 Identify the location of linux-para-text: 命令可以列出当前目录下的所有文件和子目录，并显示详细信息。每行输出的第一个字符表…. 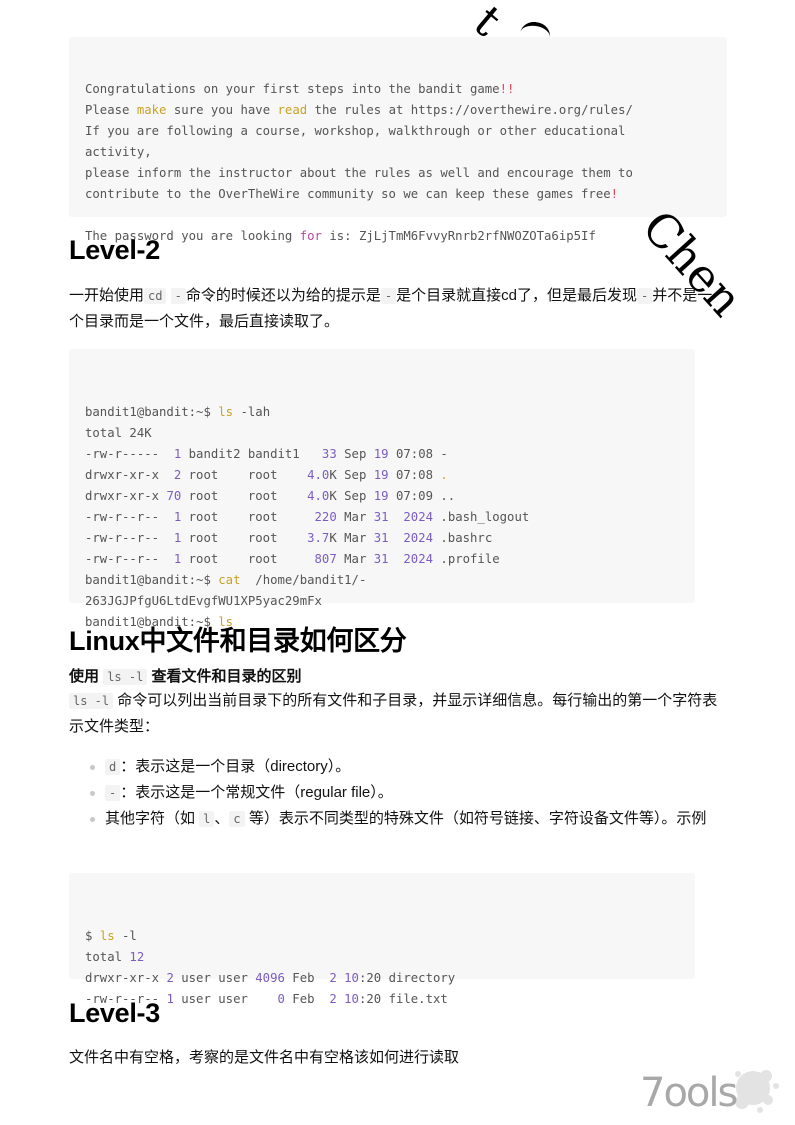
(393, 713).